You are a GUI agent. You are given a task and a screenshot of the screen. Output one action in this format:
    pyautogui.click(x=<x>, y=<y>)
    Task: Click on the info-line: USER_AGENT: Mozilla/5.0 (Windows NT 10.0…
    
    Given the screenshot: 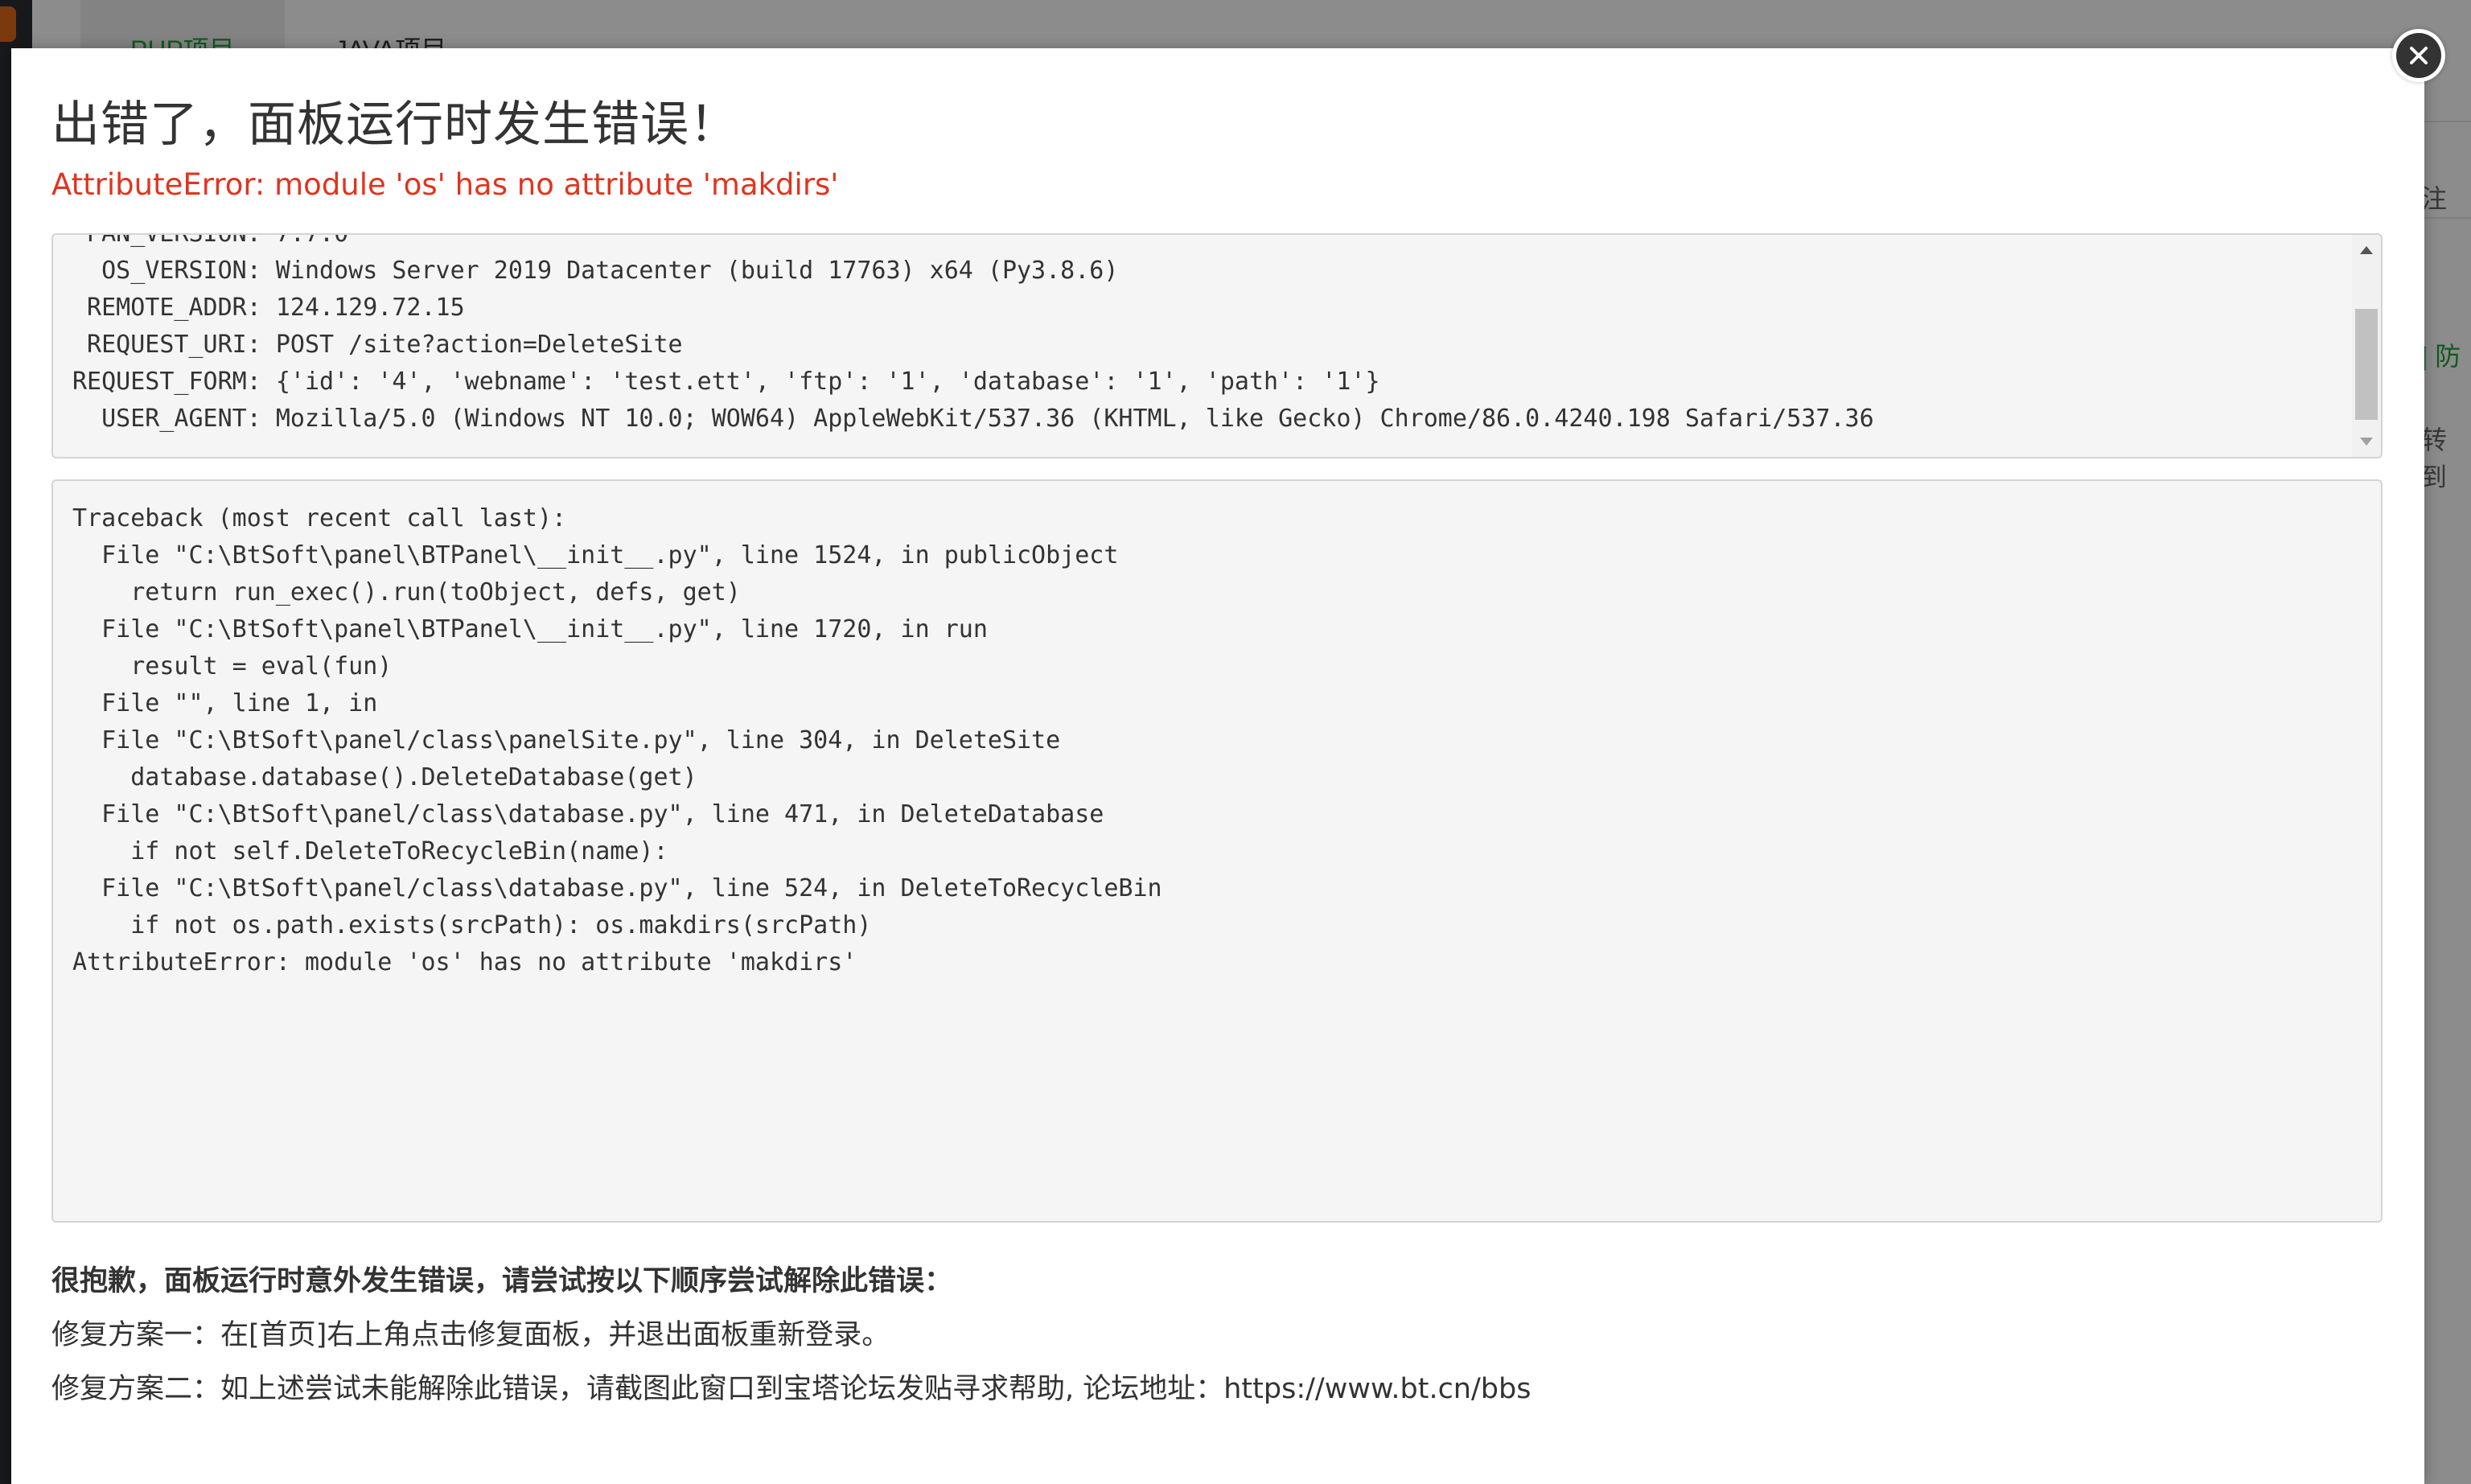 What is the action you would take?
    pyautogui.click(x=973, y=419)
    